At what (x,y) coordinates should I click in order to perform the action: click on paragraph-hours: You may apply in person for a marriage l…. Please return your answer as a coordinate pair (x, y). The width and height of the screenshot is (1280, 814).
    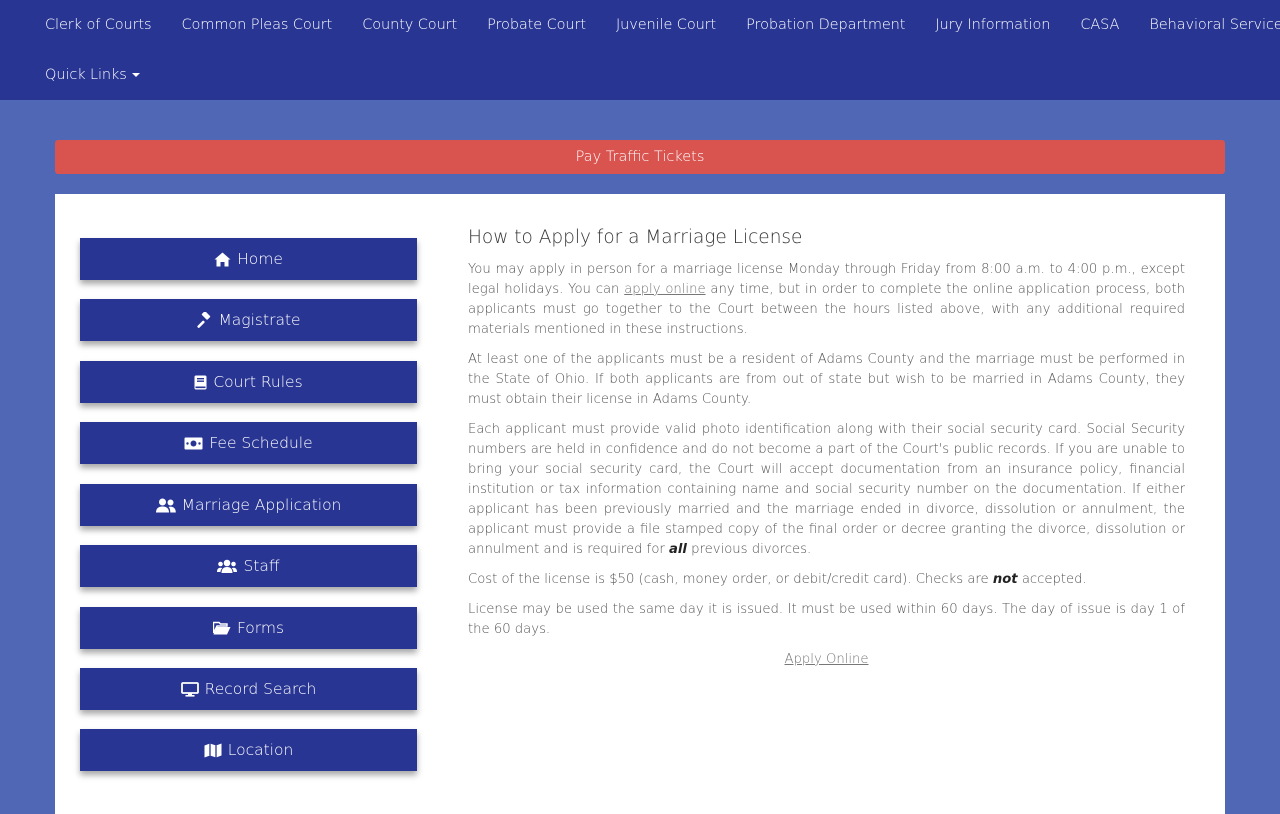
    Looking at the image, I should click on (826, 300).